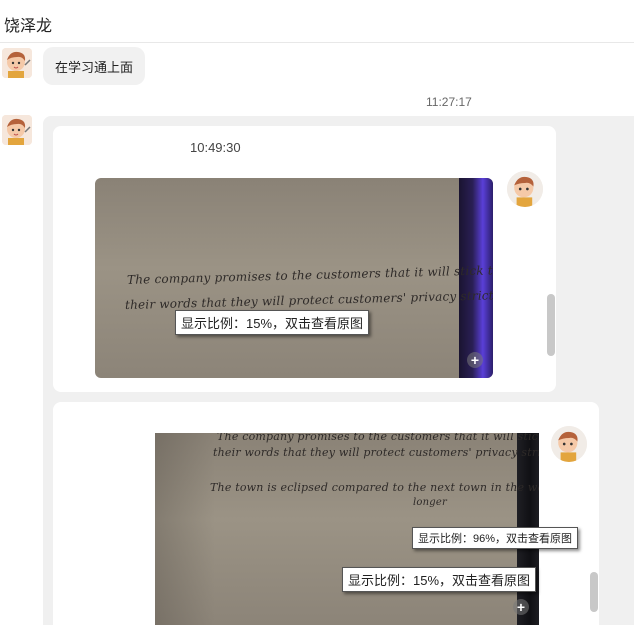 This screenshot has width=634, height=625. Describe the element at coordinates (317, 21) in the screenshot. I see `chat-header: 饶泽龙` at that location.